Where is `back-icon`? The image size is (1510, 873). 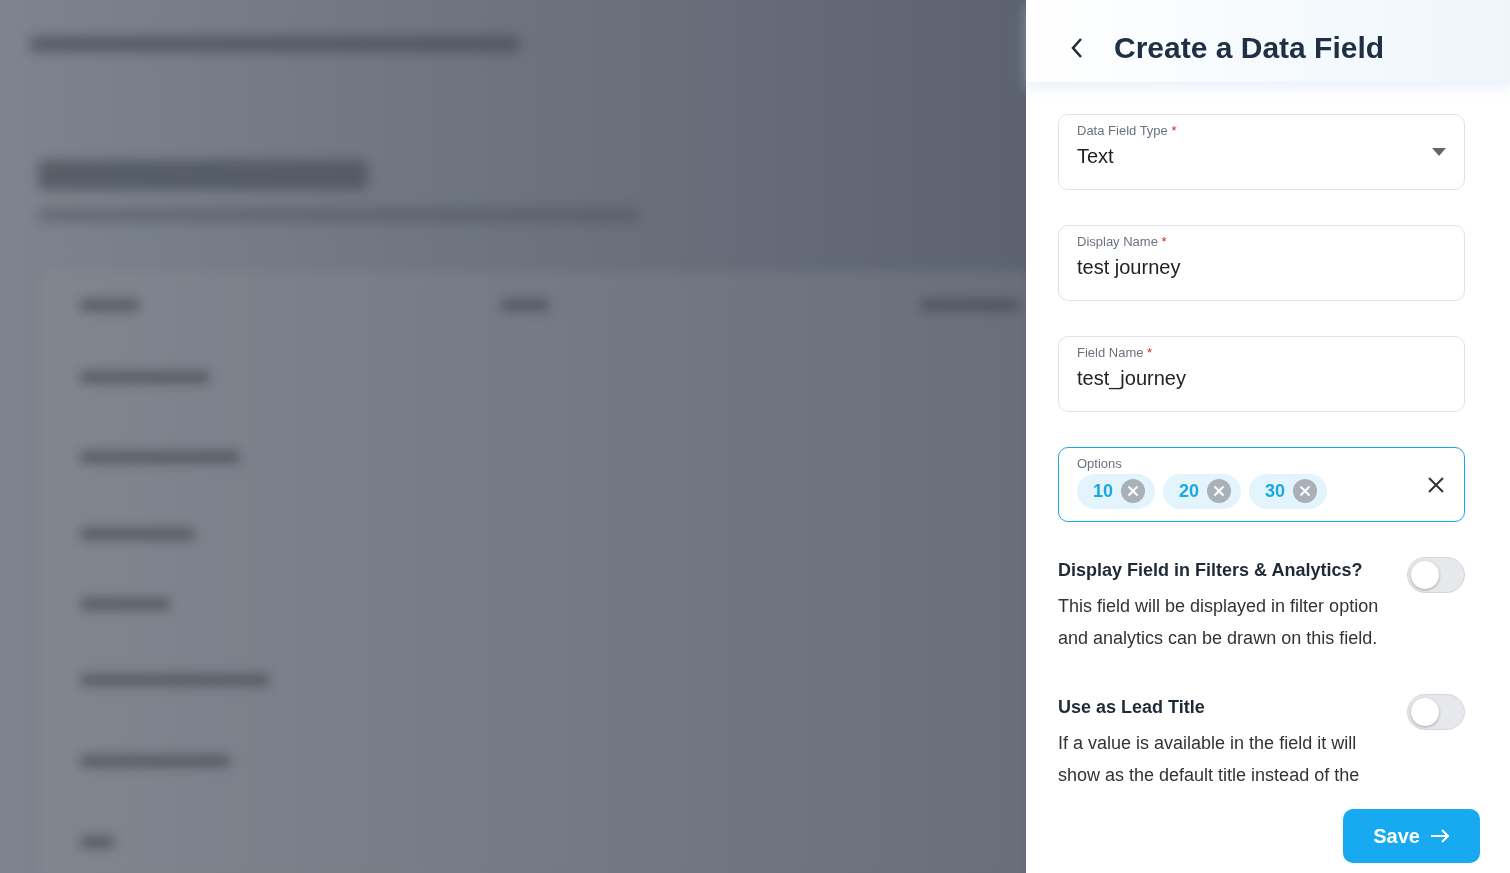 back-icon is located at coordinates (1077, 48).